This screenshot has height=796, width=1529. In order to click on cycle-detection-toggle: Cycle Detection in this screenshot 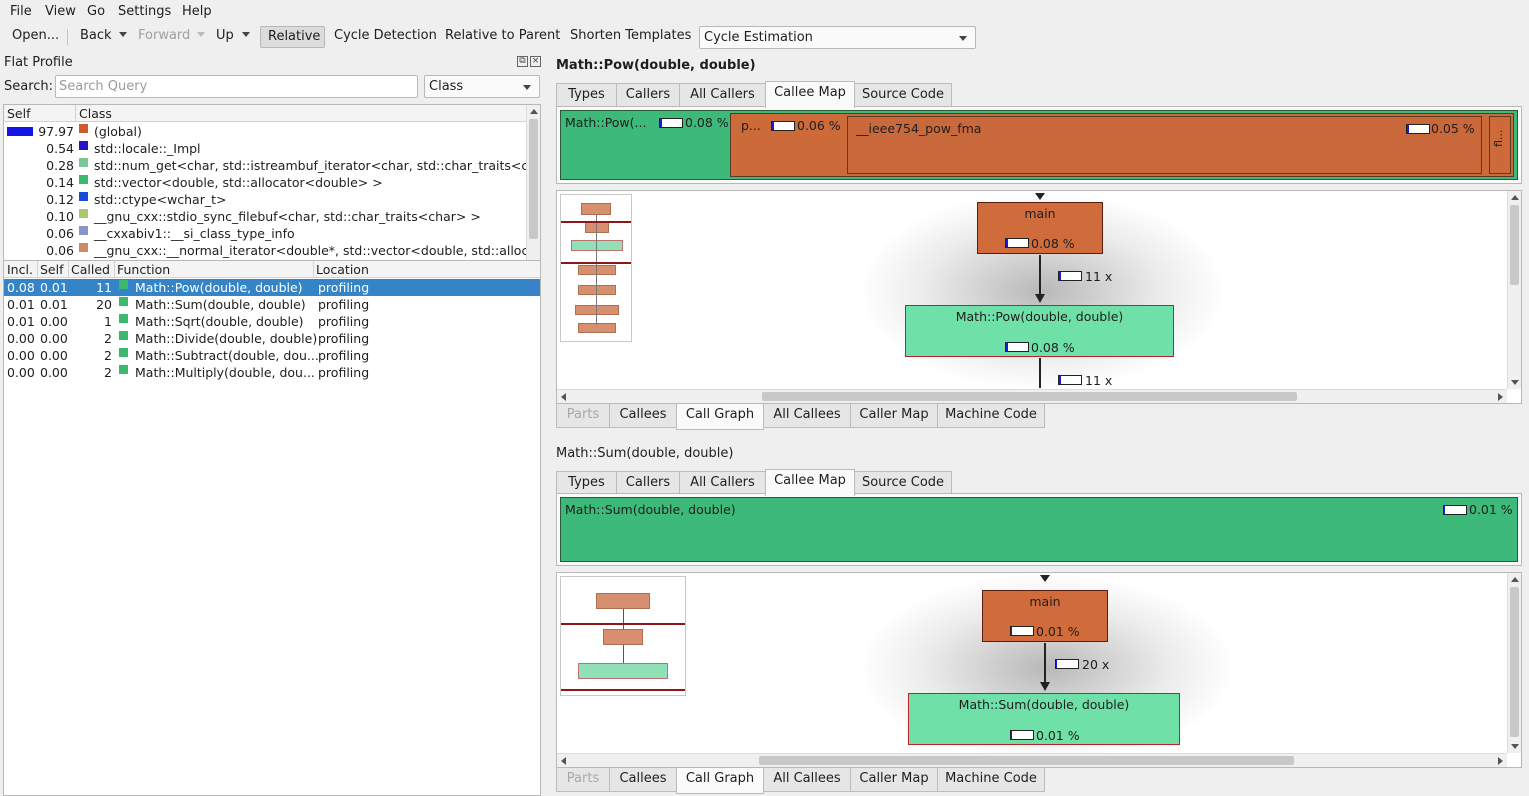, I will do `click(385, 35)`.